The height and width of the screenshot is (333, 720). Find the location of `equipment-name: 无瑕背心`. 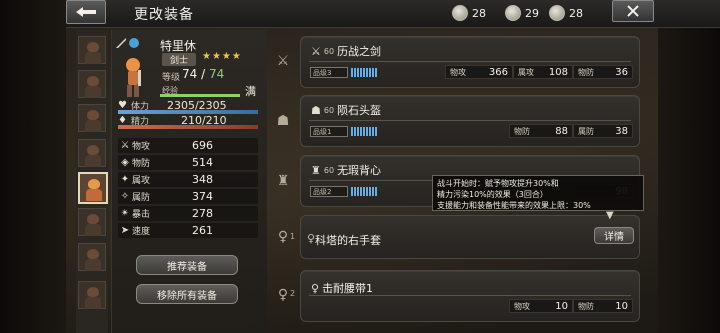

equipment-name: 无瑕背心 is located at coordinates (359, 170).